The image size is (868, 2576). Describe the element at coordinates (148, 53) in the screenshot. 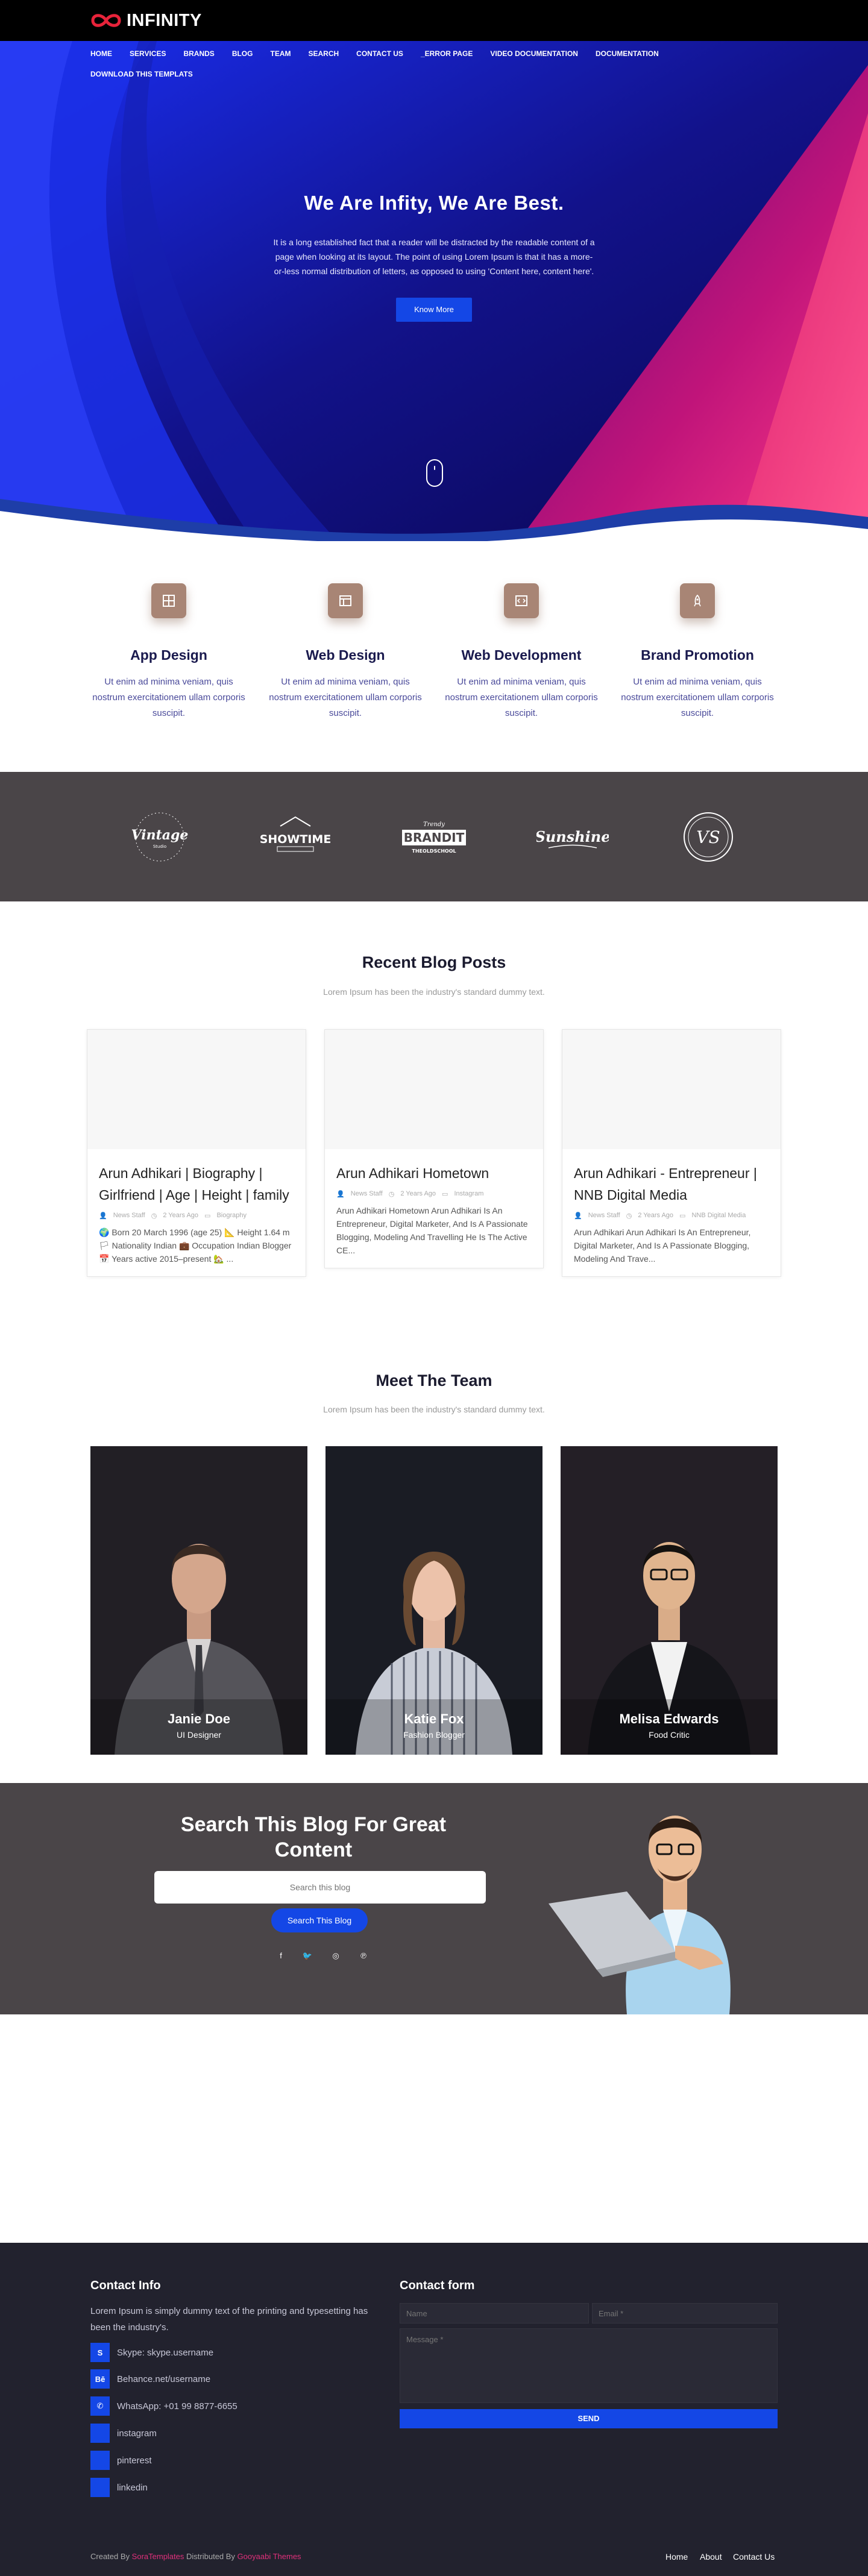

I see `nav-item-services: Services` at that location.